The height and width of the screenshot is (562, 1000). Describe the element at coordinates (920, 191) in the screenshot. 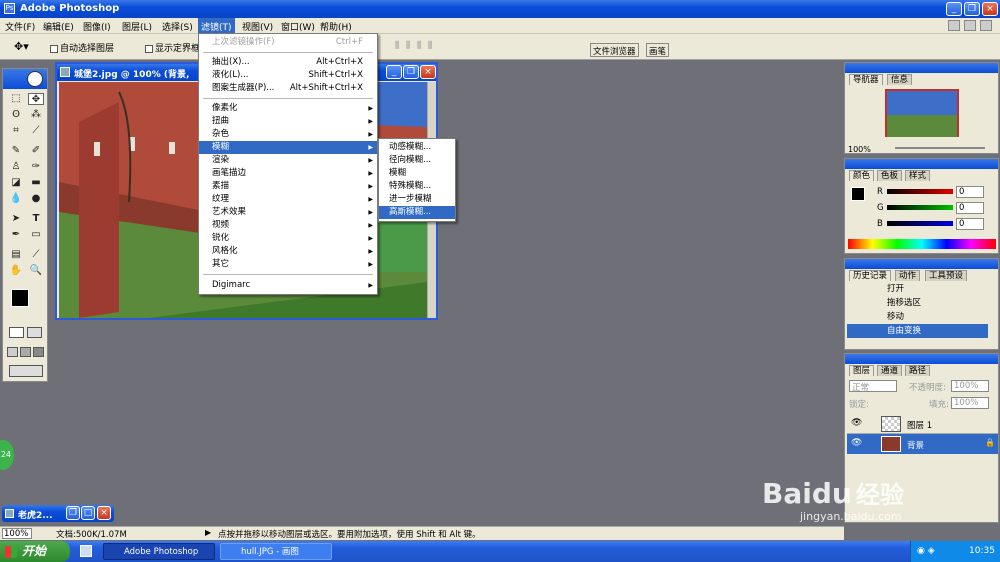

I see `r-slider` at that location.